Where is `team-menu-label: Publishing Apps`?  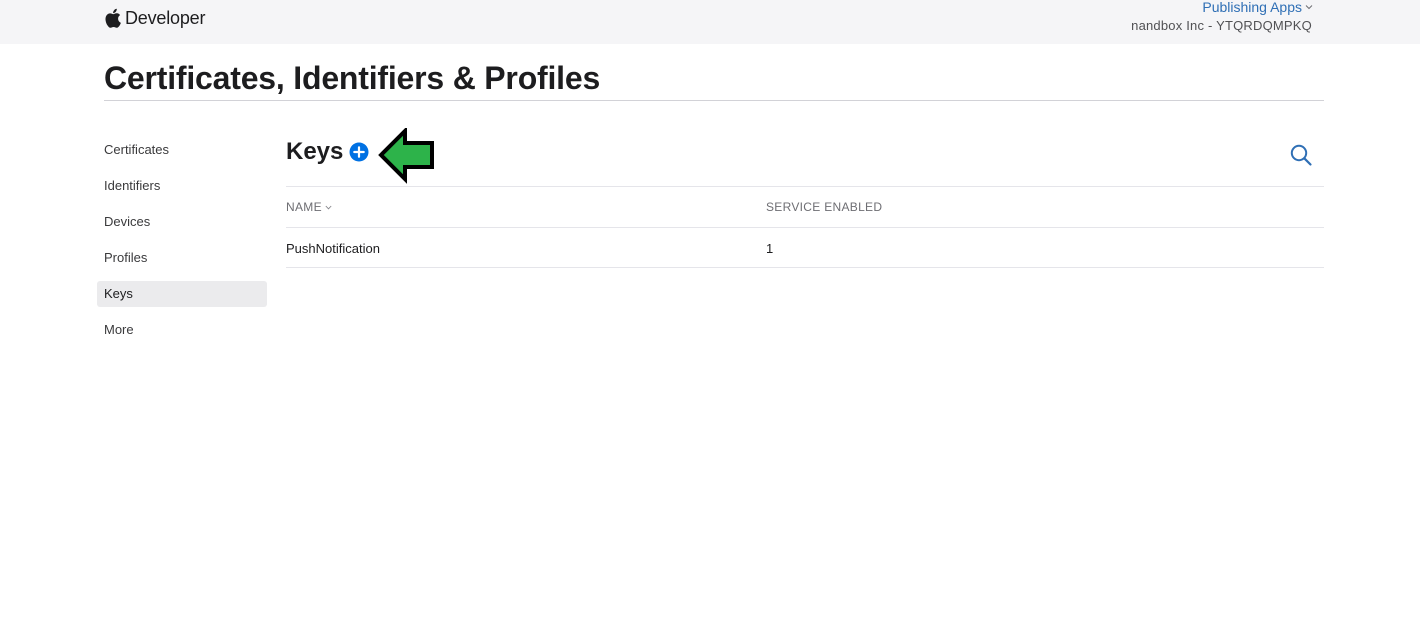 team-menu-label: Publishing Apps is located at coordinates (1252, 7).